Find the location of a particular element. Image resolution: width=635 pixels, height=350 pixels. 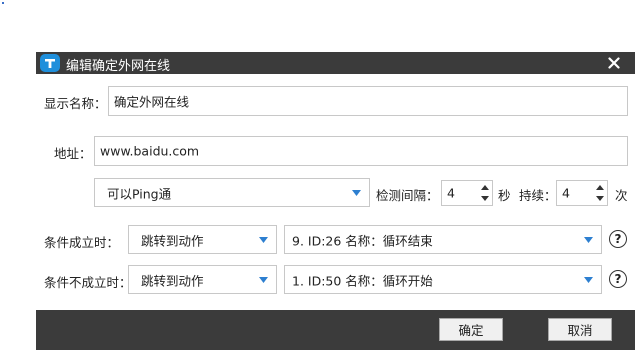

duration-value: 4 is located at coordinates (566, 193).